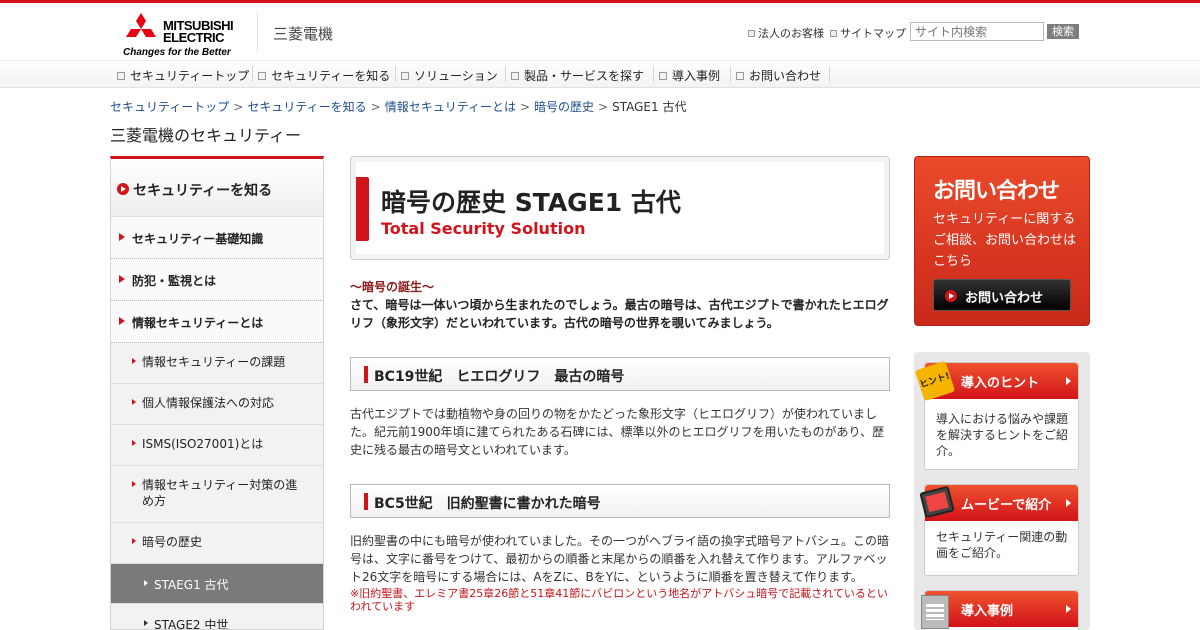 This screenshot has width=1200, height=630. I want to click on card-text: セキュリティー関連の動画をご紹介。, so click(1002, 545).